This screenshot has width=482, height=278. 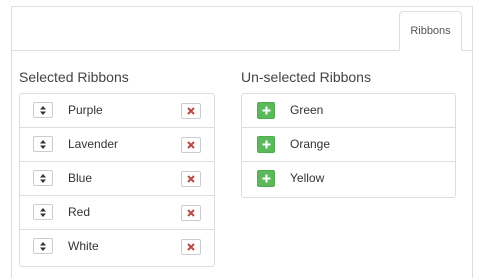 I want to click on list-item: Green, so click(x=348, y=111).